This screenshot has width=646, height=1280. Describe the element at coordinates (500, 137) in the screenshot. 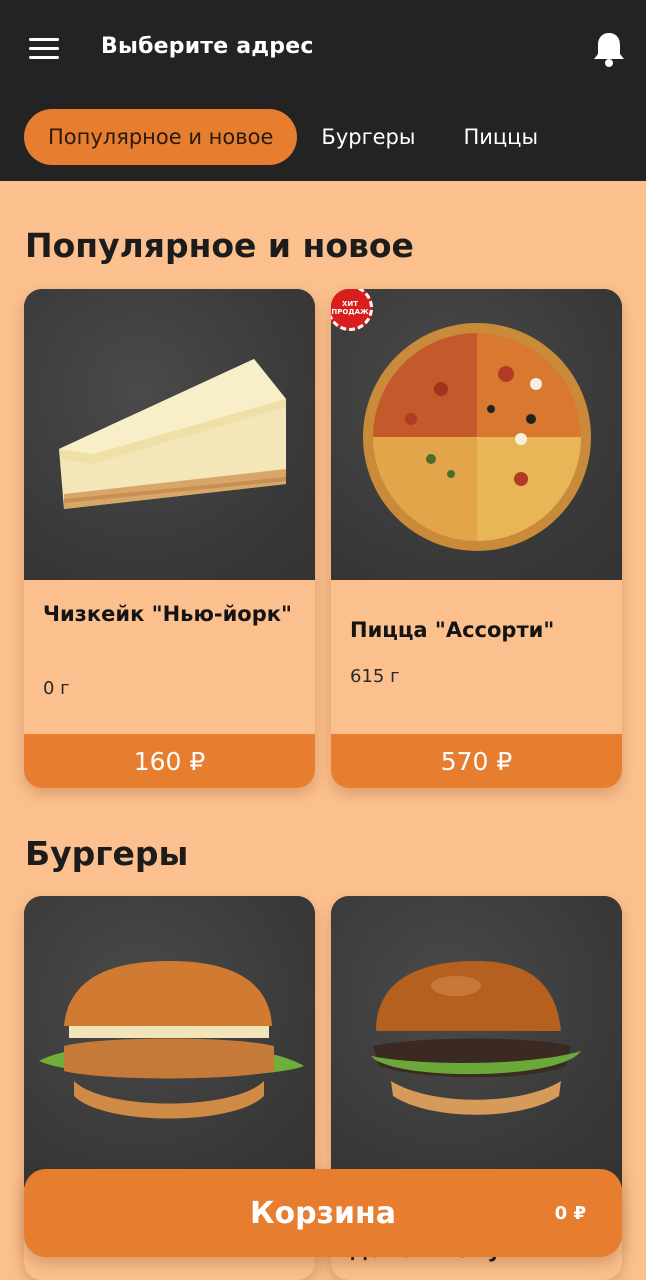

I see `tab-pizzas: Пиццы` at that location.